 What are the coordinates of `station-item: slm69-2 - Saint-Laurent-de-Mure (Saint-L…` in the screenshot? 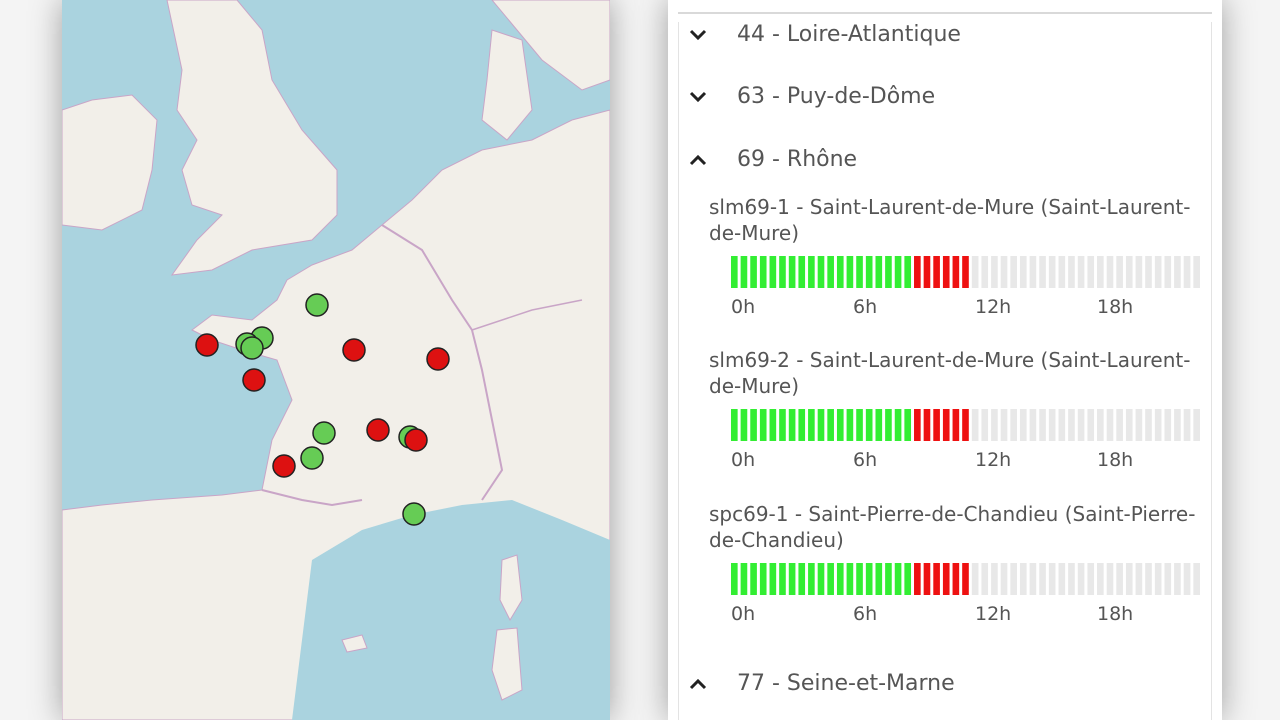 It's located at (957, 409).